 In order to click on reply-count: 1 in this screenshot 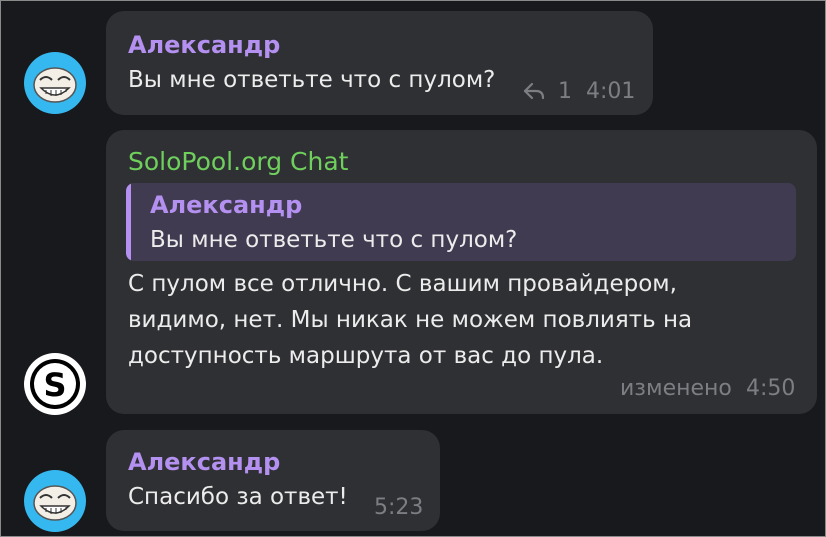, I will do `click(565, 91)`.